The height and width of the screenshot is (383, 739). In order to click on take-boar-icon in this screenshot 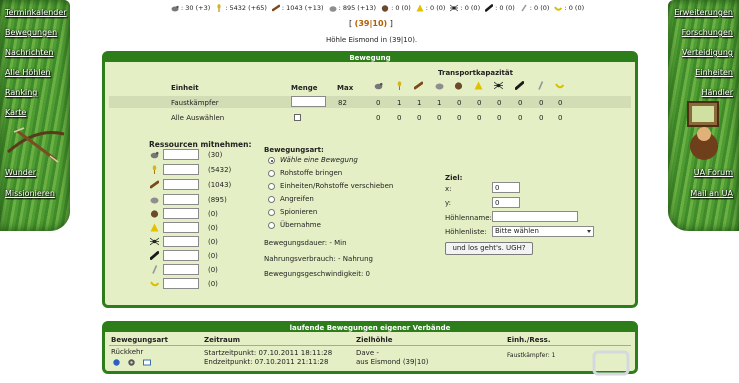, I will do `click(154, 155)`.